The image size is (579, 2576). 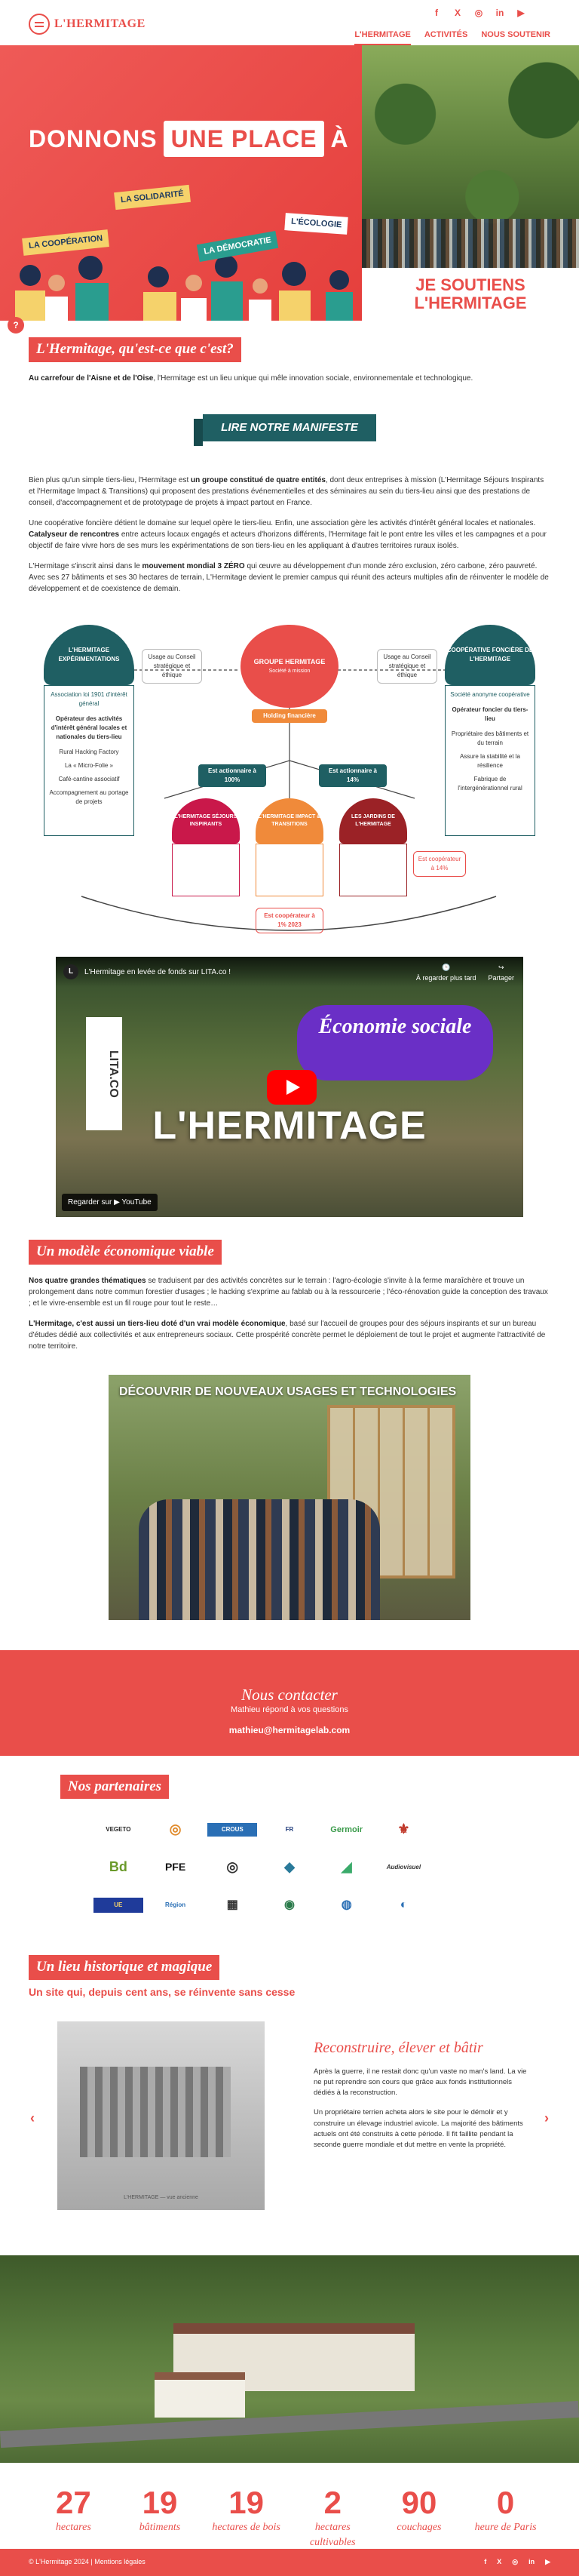 I want to click on partner-logo-11: ◆, so click(x=289, y=1867).